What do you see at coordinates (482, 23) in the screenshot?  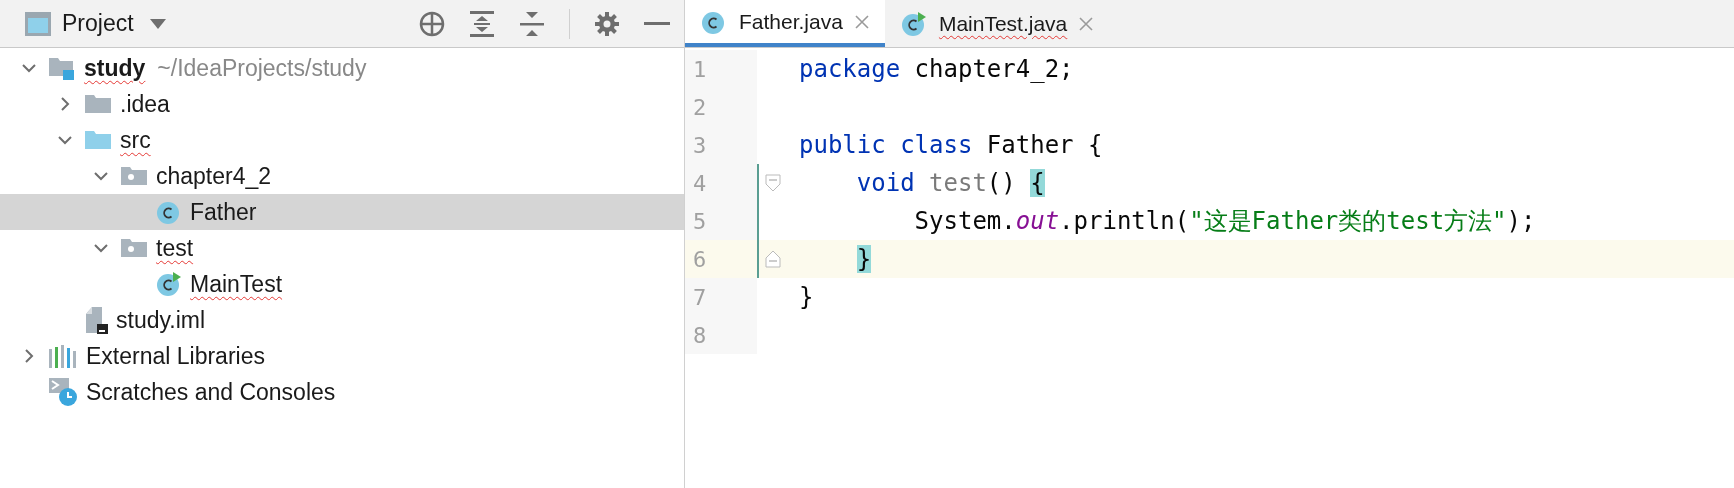 I see `expand-all-icon` at bounding box center [482, 23].